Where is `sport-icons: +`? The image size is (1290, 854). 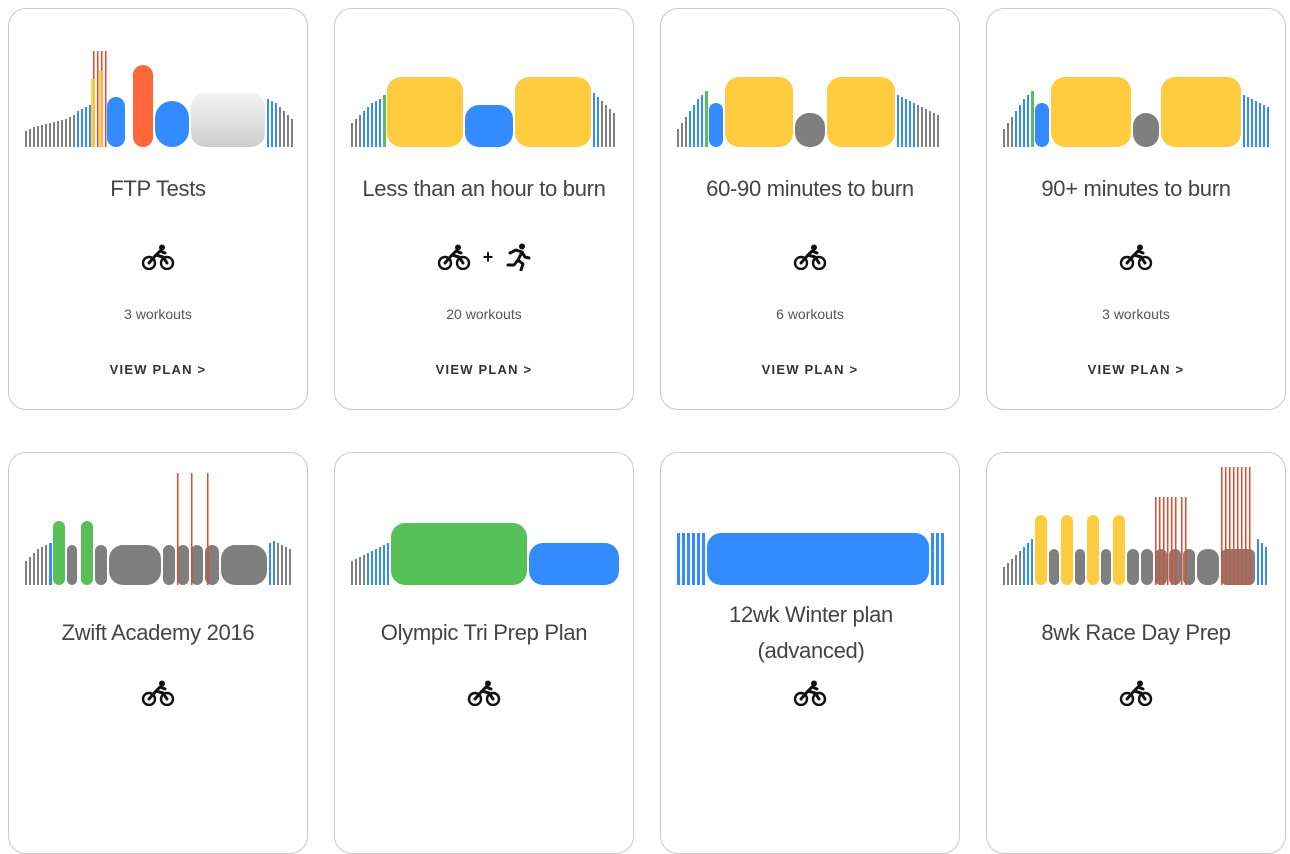
sport-icons: + is located at coordinates (484, 257).